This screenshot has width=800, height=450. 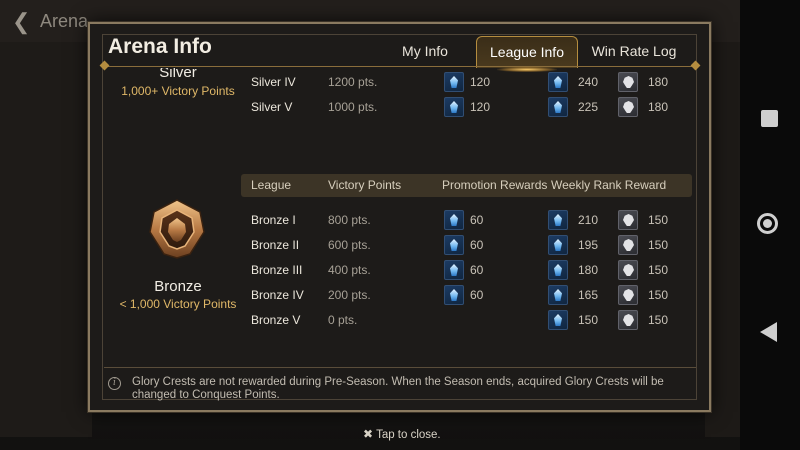 I want to click on background-screen-title: Arena, so click(x=64, y=21).